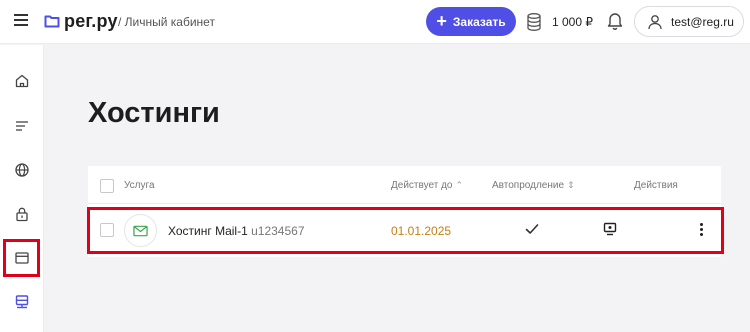 Image resolution: width=750 pixels, height=332 pixels. I want to click on mail-icon, so click(140, 230).